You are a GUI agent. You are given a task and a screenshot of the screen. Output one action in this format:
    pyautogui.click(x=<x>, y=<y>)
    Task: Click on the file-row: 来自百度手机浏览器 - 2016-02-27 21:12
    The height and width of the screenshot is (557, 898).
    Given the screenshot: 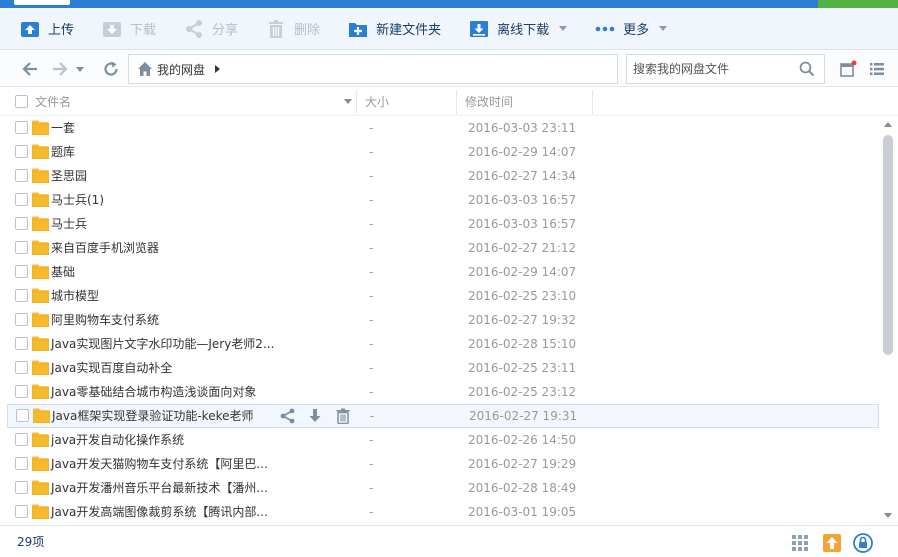 What is the action you would take?
    pyautogui.click(x=440, y=248)
    